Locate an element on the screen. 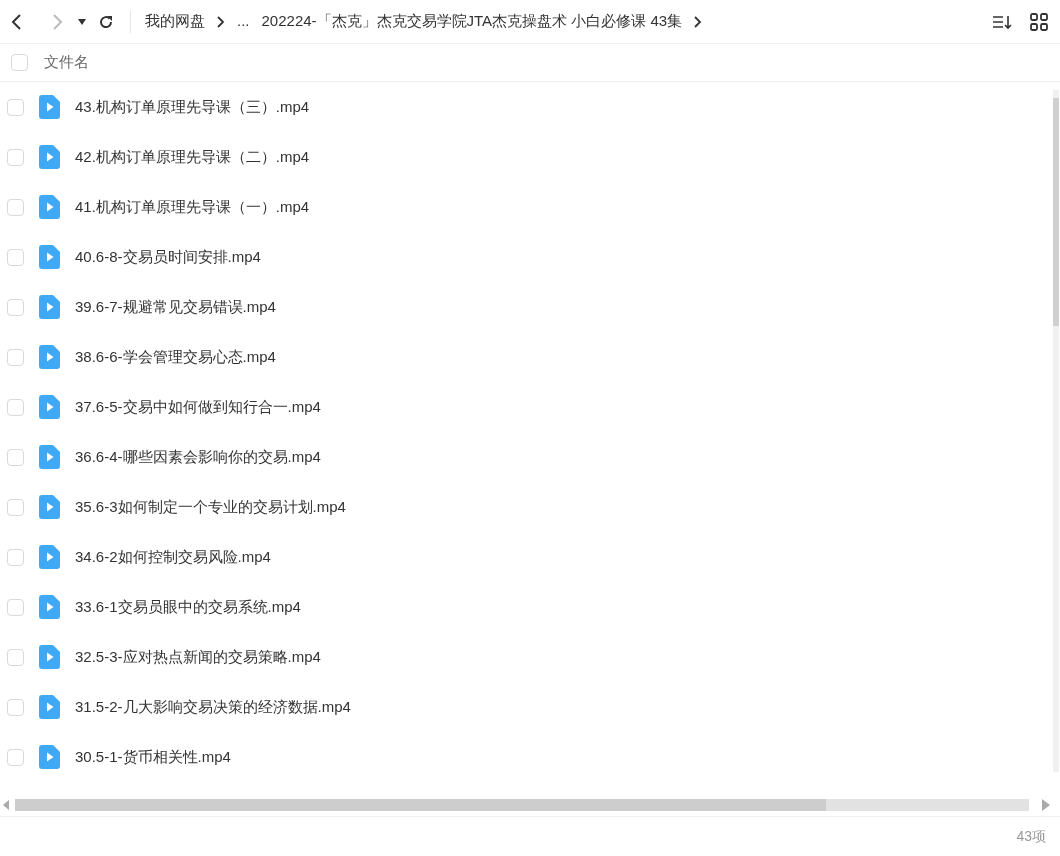 This screenshot has height=856, width=1060. file-name: 43.机构订单原理先导课（三）.mp4 is located at coordinates (192, 107).